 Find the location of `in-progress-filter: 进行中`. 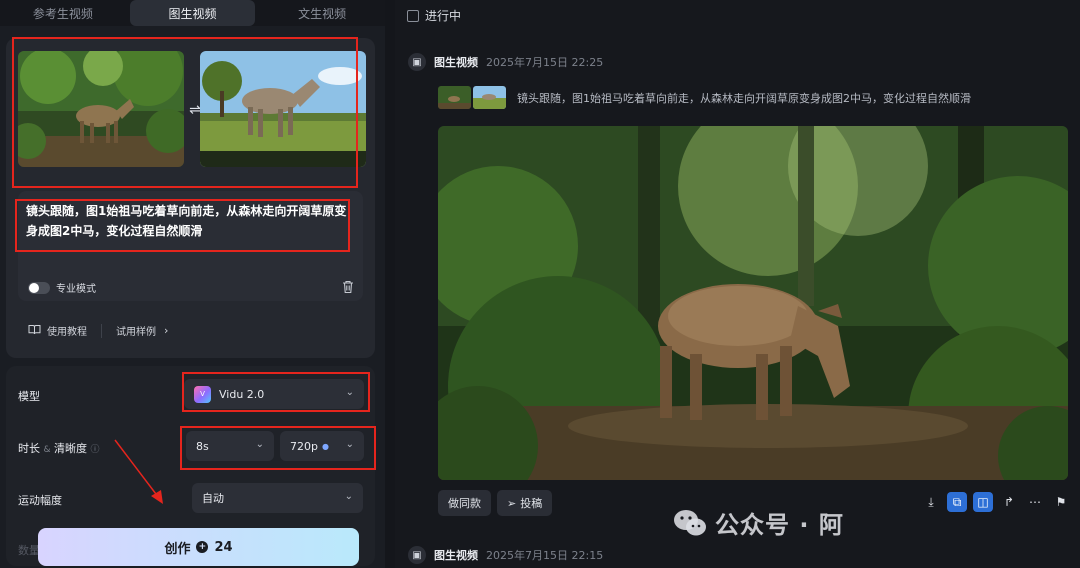

in-progress-filter: 进行中 is located at coordinates (434, 15).